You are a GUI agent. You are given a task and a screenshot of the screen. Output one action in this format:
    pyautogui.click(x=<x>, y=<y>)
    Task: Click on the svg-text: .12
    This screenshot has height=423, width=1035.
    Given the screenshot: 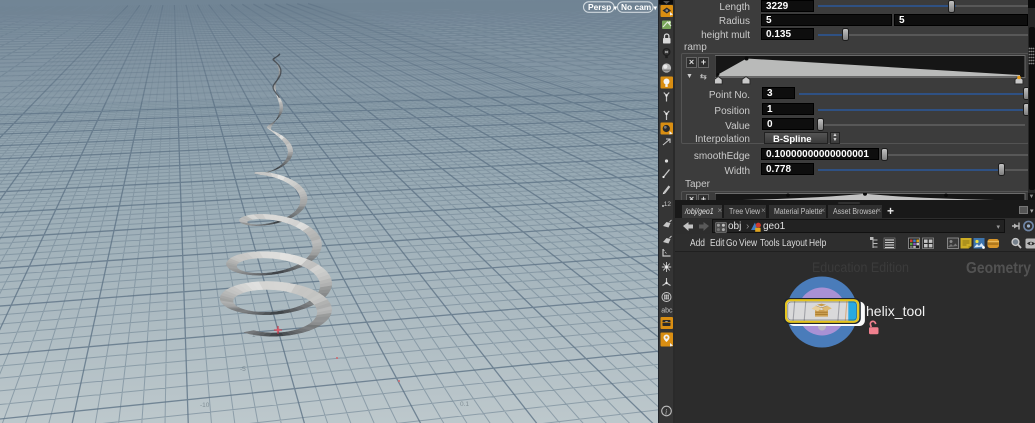 What is the action you would take?
    pyautogui.click(x=666, y=204)
    